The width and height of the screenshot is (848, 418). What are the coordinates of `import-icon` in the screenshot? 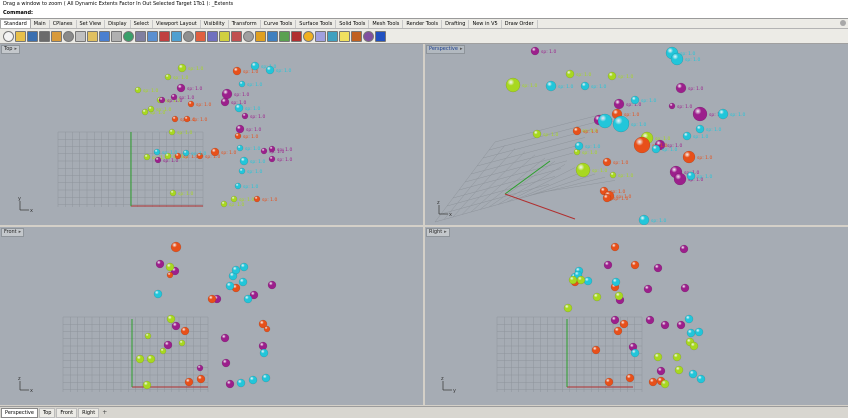 It's located at (56, 36).